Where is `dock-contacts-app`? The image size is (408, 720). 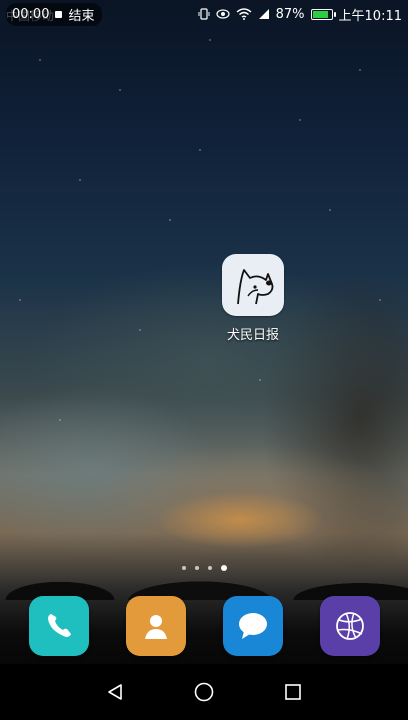
dock-contacts-app is located at coordinates (155, 626).